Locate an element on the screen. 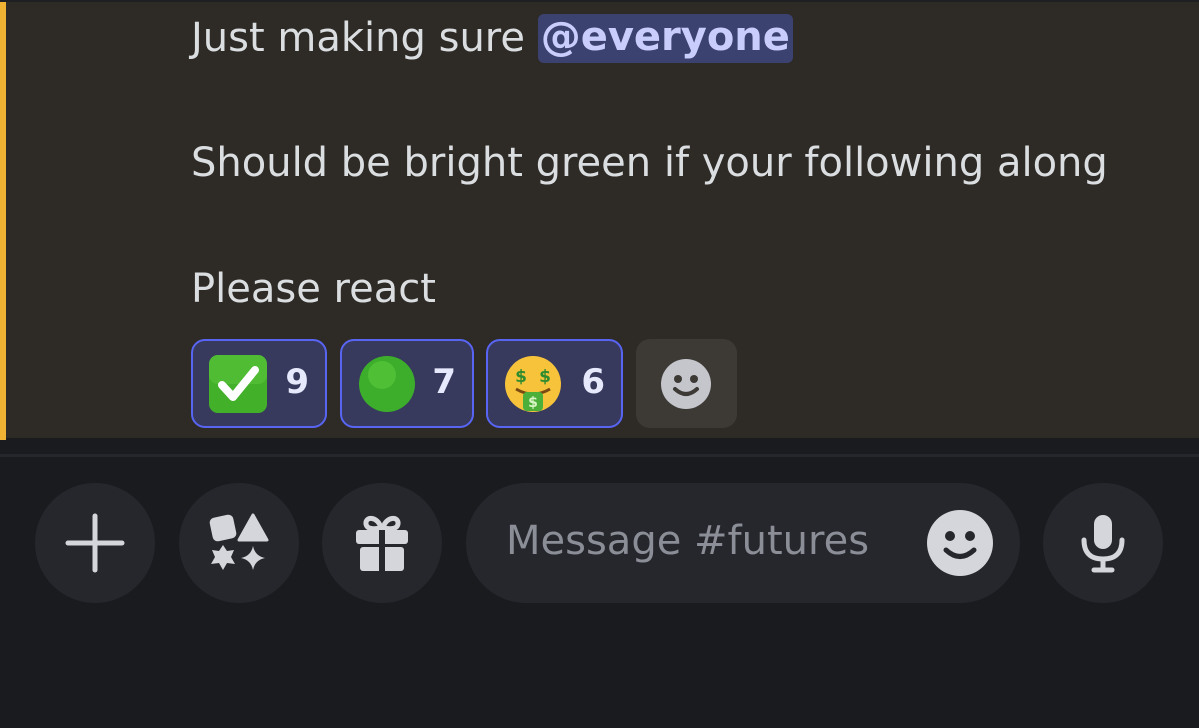 Image resolution: width=1199 pixels, height=728 pixels. reaction-count: 9 is located at coordinates (297, 382).